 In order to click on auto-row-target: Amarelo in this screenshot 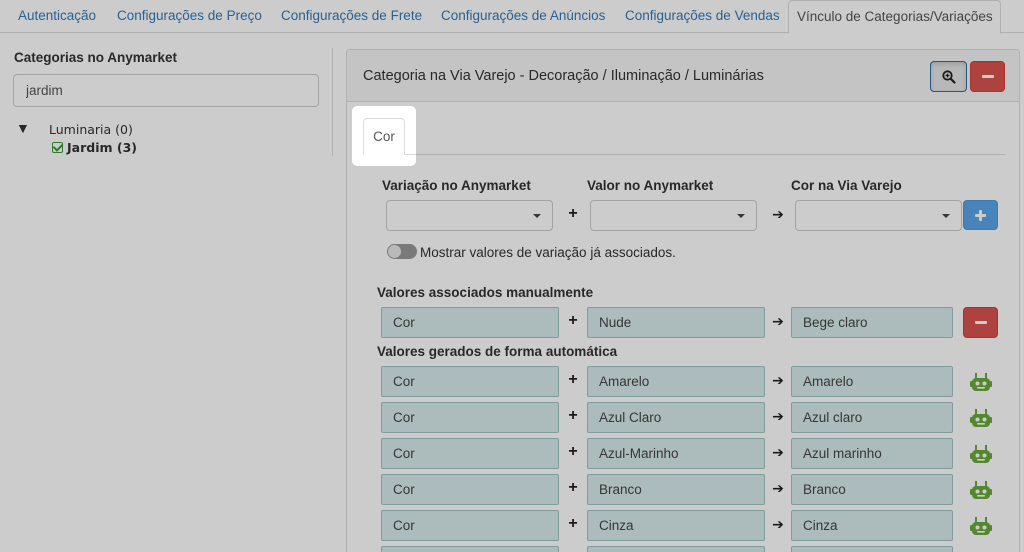, I will do `click(872, 381)`.